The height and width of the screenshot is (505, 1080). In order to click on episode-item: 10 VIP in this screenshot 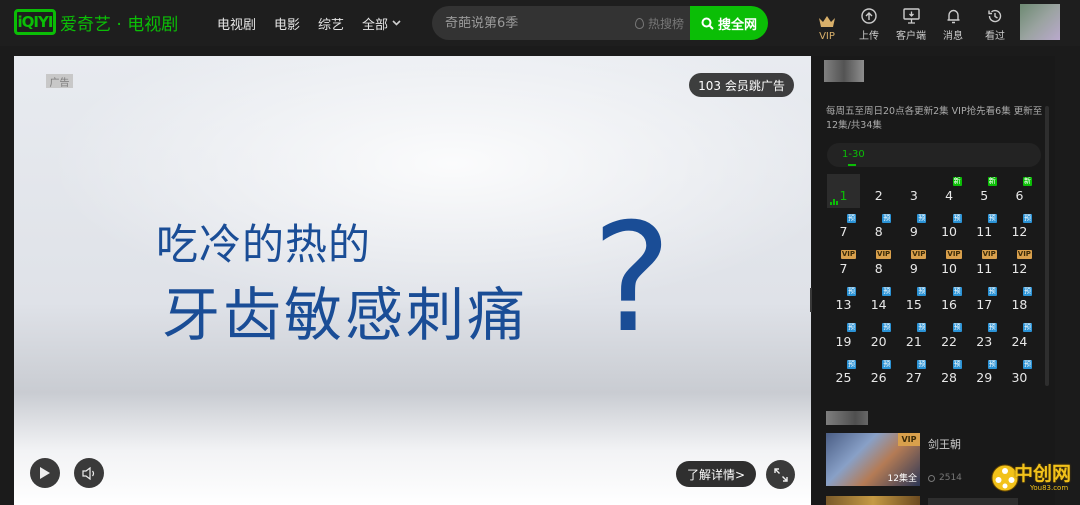, I will do `click(949, 264)`.